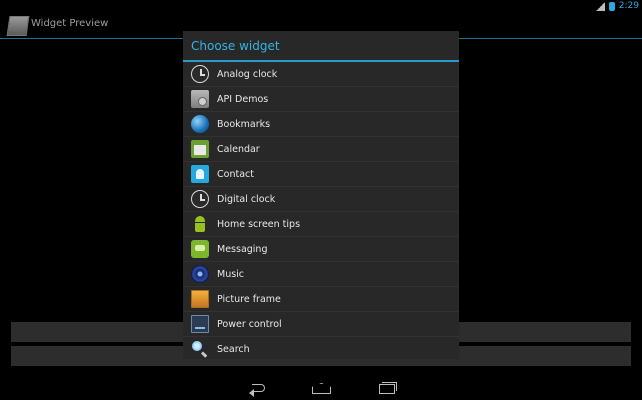 Image resolution: width=642 pixels, height=400 pixels. Describe the element at coordinates (244, 124) in the screenshot. I see `widget-item-label: Bookmarks` at that location.